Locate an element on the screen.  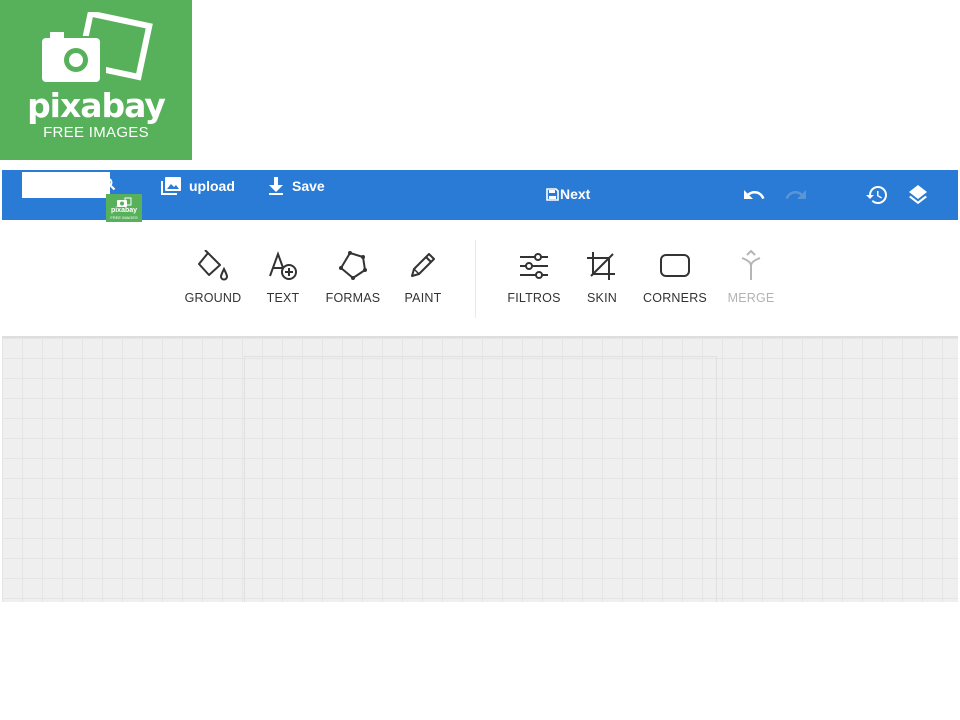
tool-skin-label: SKIN is located at coordinates (602, 298).